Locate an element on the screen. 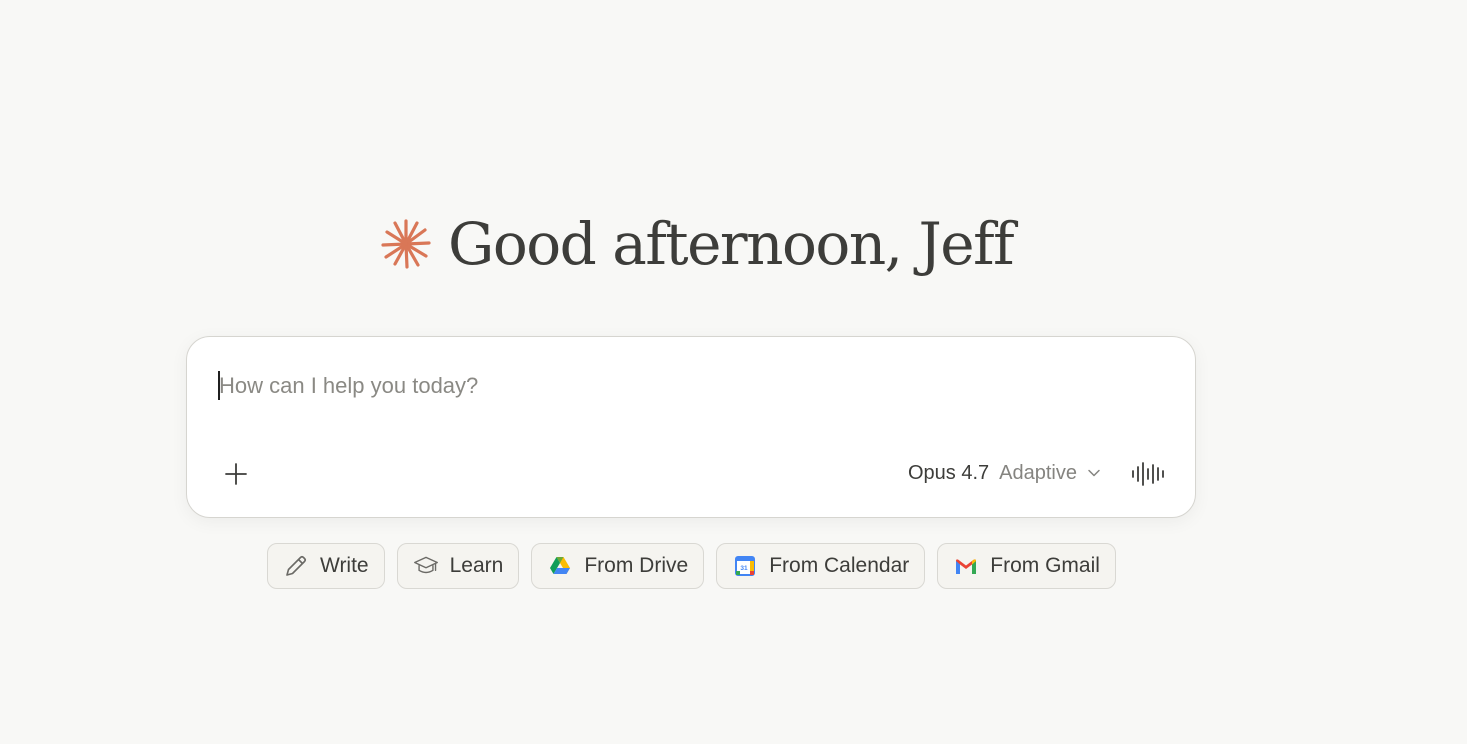 The width and height of the screenshot is (1467, 744). learn-chip: Learn is located at coordinates (458, 566).